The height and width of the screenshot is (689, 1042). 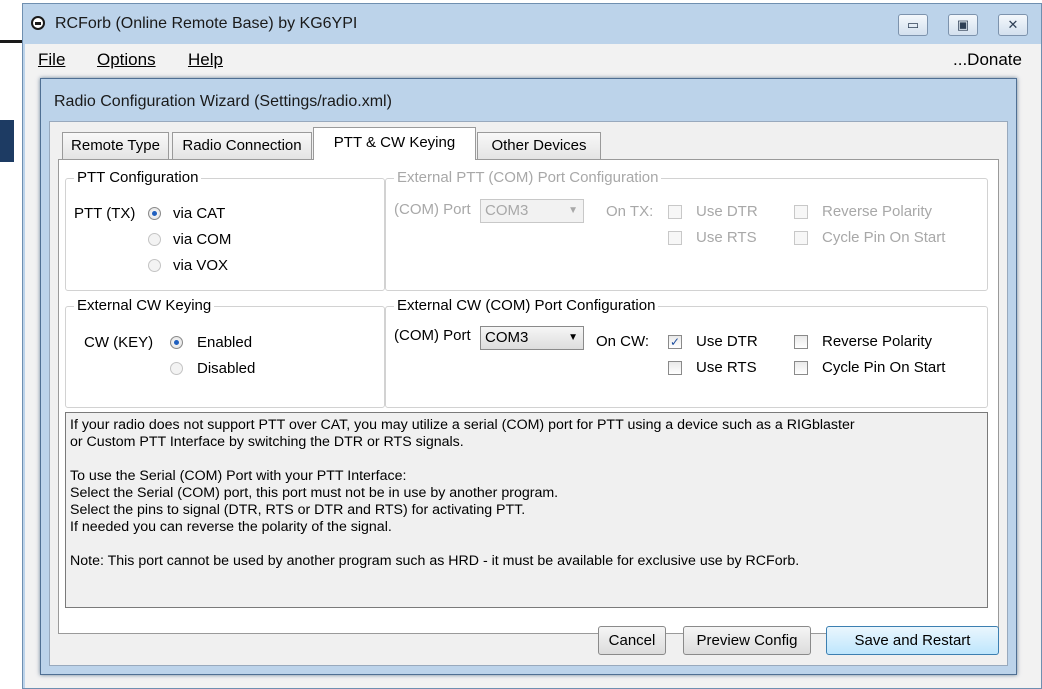 I want to click on save-and-restart-button: Save and Restart, so click(x=912, y=640).